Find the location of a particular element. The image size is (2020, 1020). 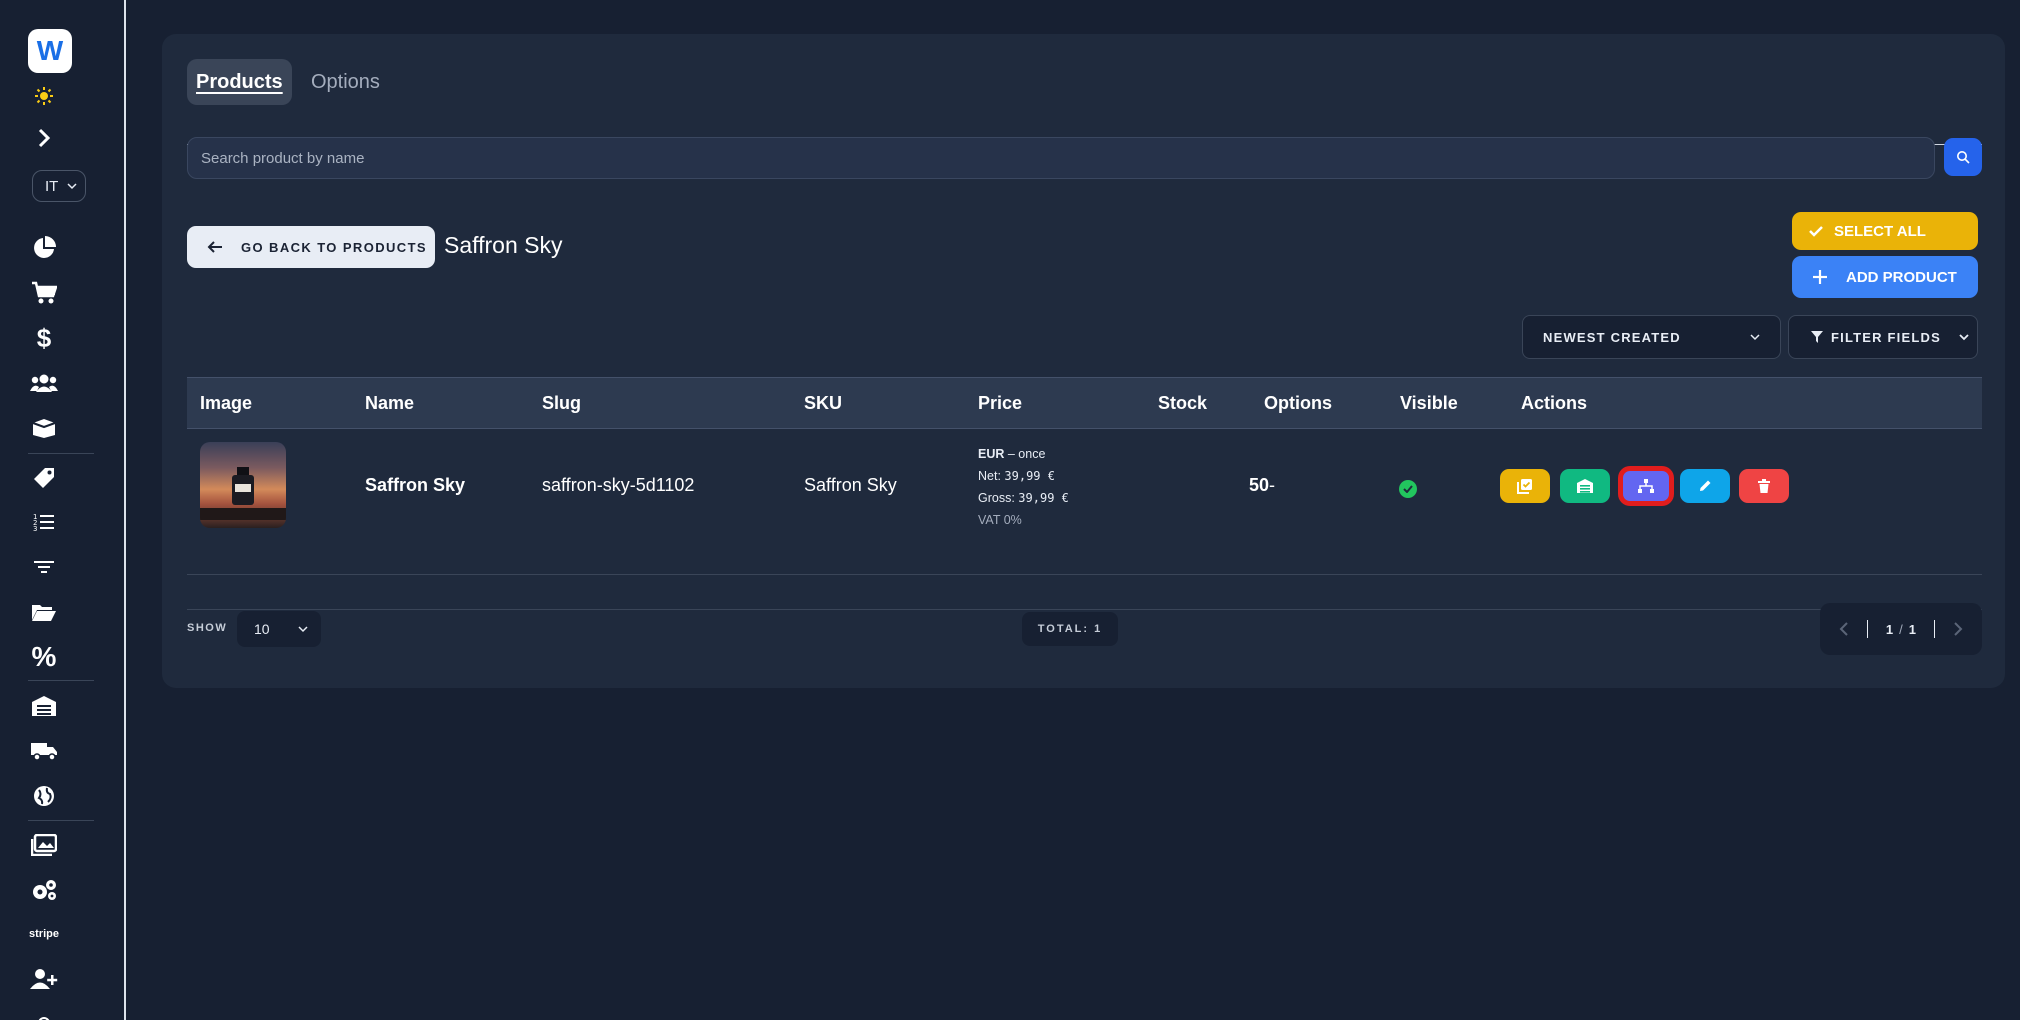

column-header-slug: Slug is located at coordinates (561, 403).